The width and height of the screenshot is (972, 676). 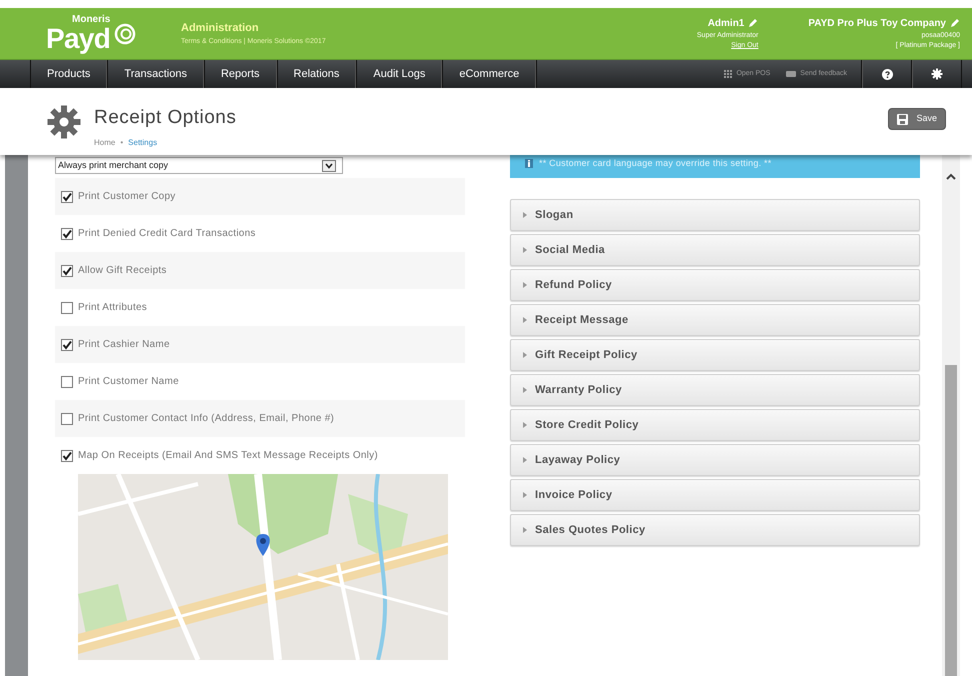 I want to click on option-label: Print Customer Name, so click(x=128, y=382).